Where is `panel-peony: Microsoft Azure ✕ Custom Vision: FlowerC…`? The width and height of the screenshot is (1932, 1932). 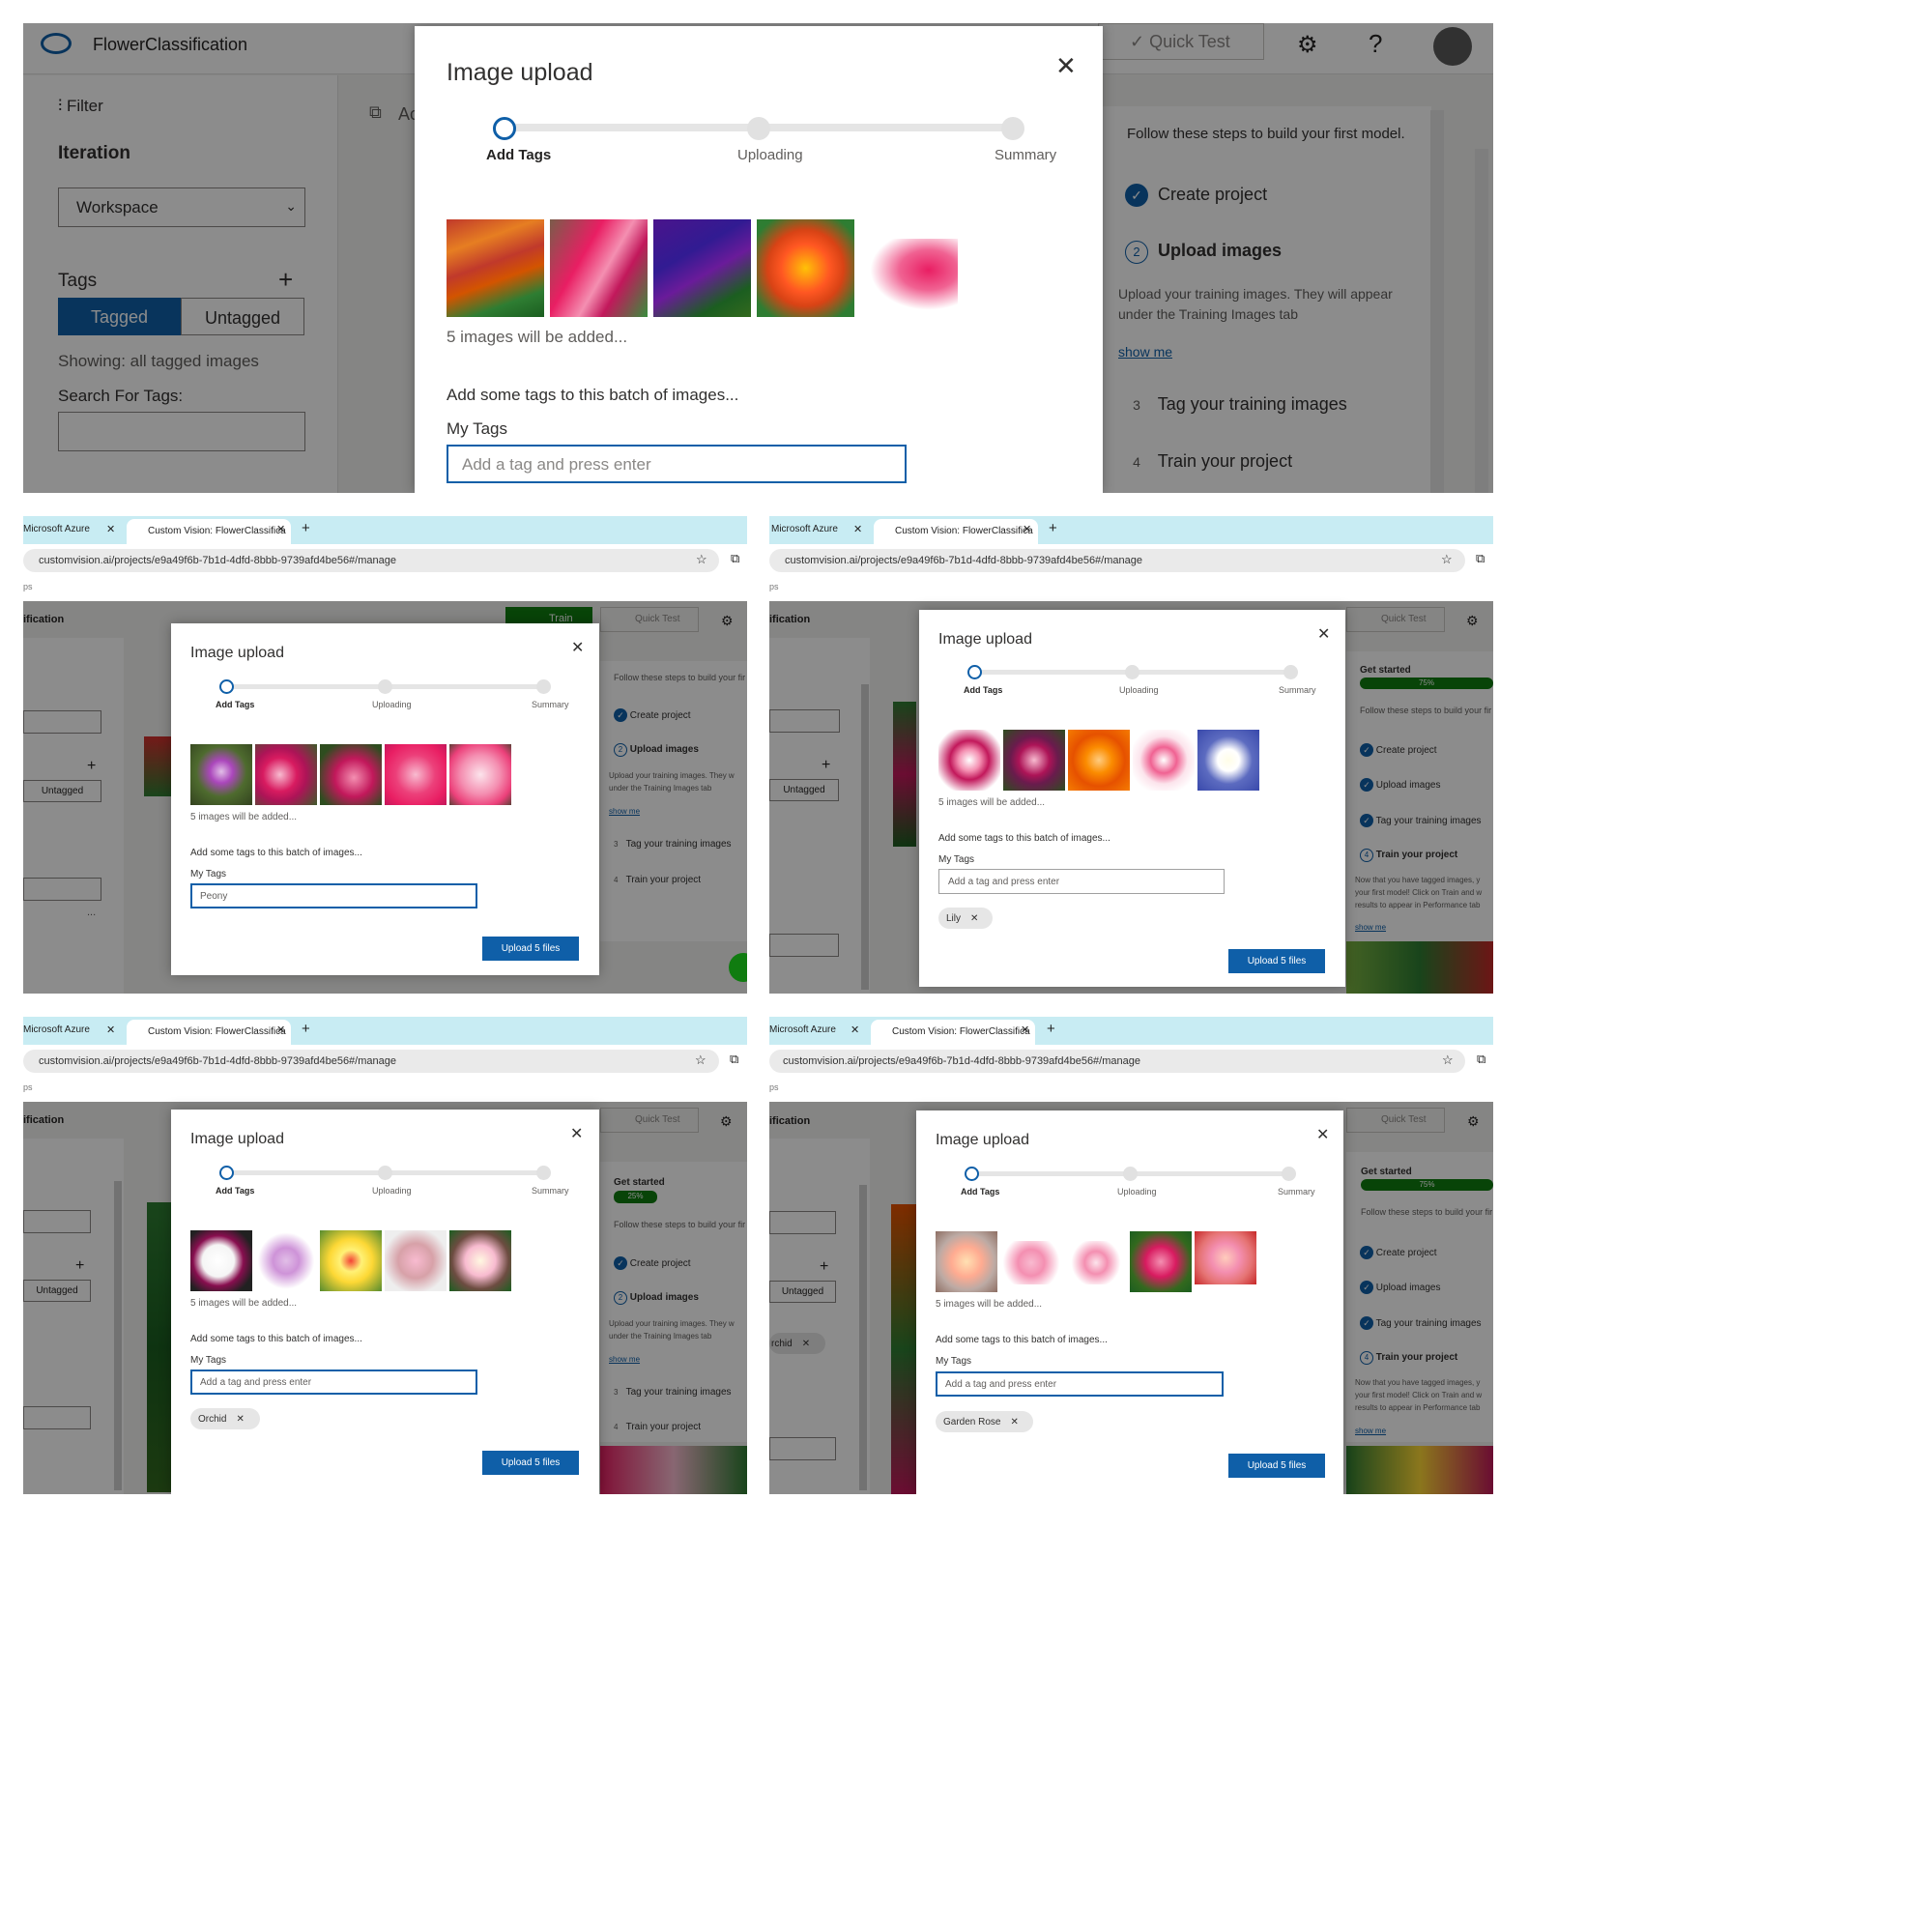
panel-peony: Microsoft Azure ✕ Custom Vision: FlowerC… is located at coordinates (385, 755).